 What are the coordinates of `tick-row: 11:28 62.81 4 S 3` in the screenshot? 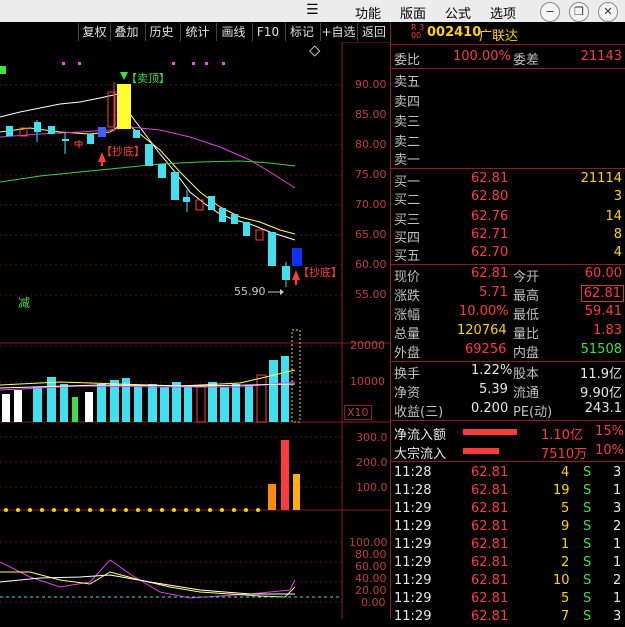 It's located at (508, 472).